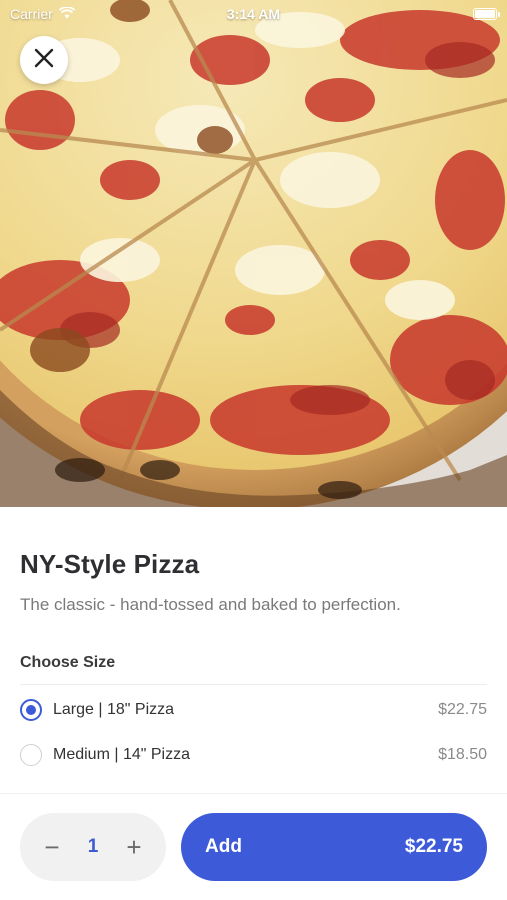 Image resolution: width=507 pixels, height=900 pixels. What do you see at coordinates (31, 14) in the screenshot?
I see `carrier-label: Carrier` at bounding box center [31, 14].